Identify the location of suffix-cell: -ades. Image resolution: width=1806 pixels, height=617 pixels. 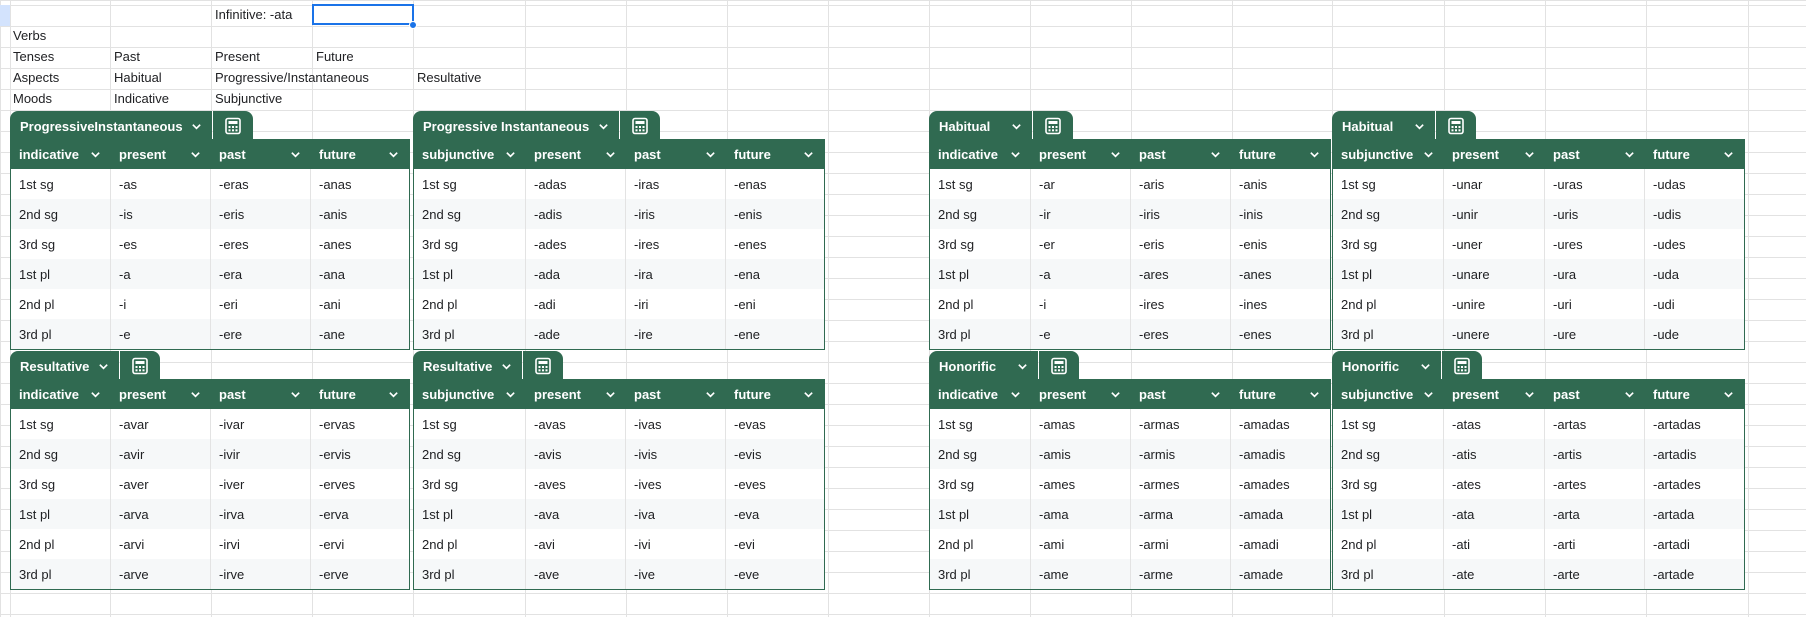
(576, 244).